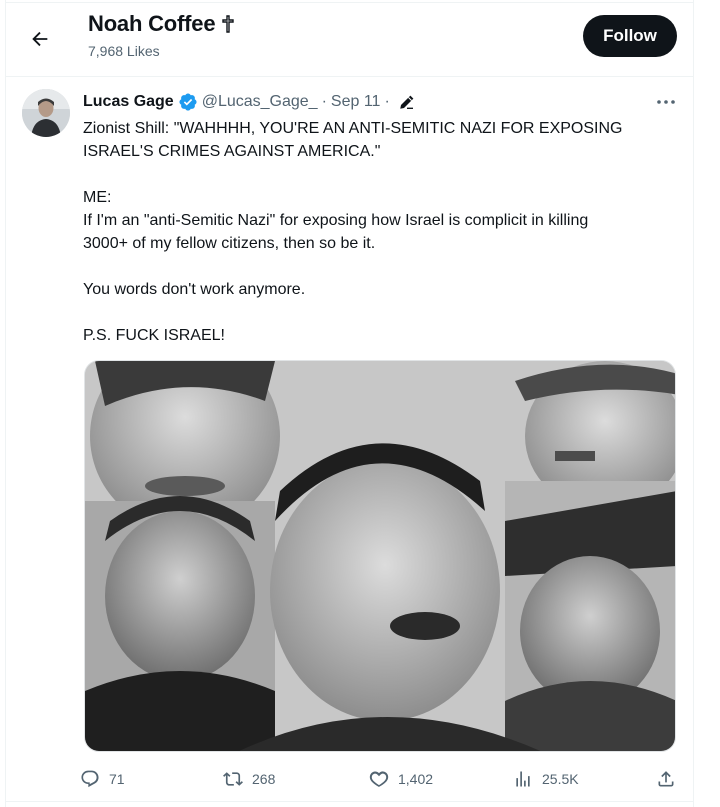 This screenshot has width=720, height=807. What do you see at coordinates (407, 102) in the screenshot?
I see `edited-pencil-icon` at bounding box center [407, 102].